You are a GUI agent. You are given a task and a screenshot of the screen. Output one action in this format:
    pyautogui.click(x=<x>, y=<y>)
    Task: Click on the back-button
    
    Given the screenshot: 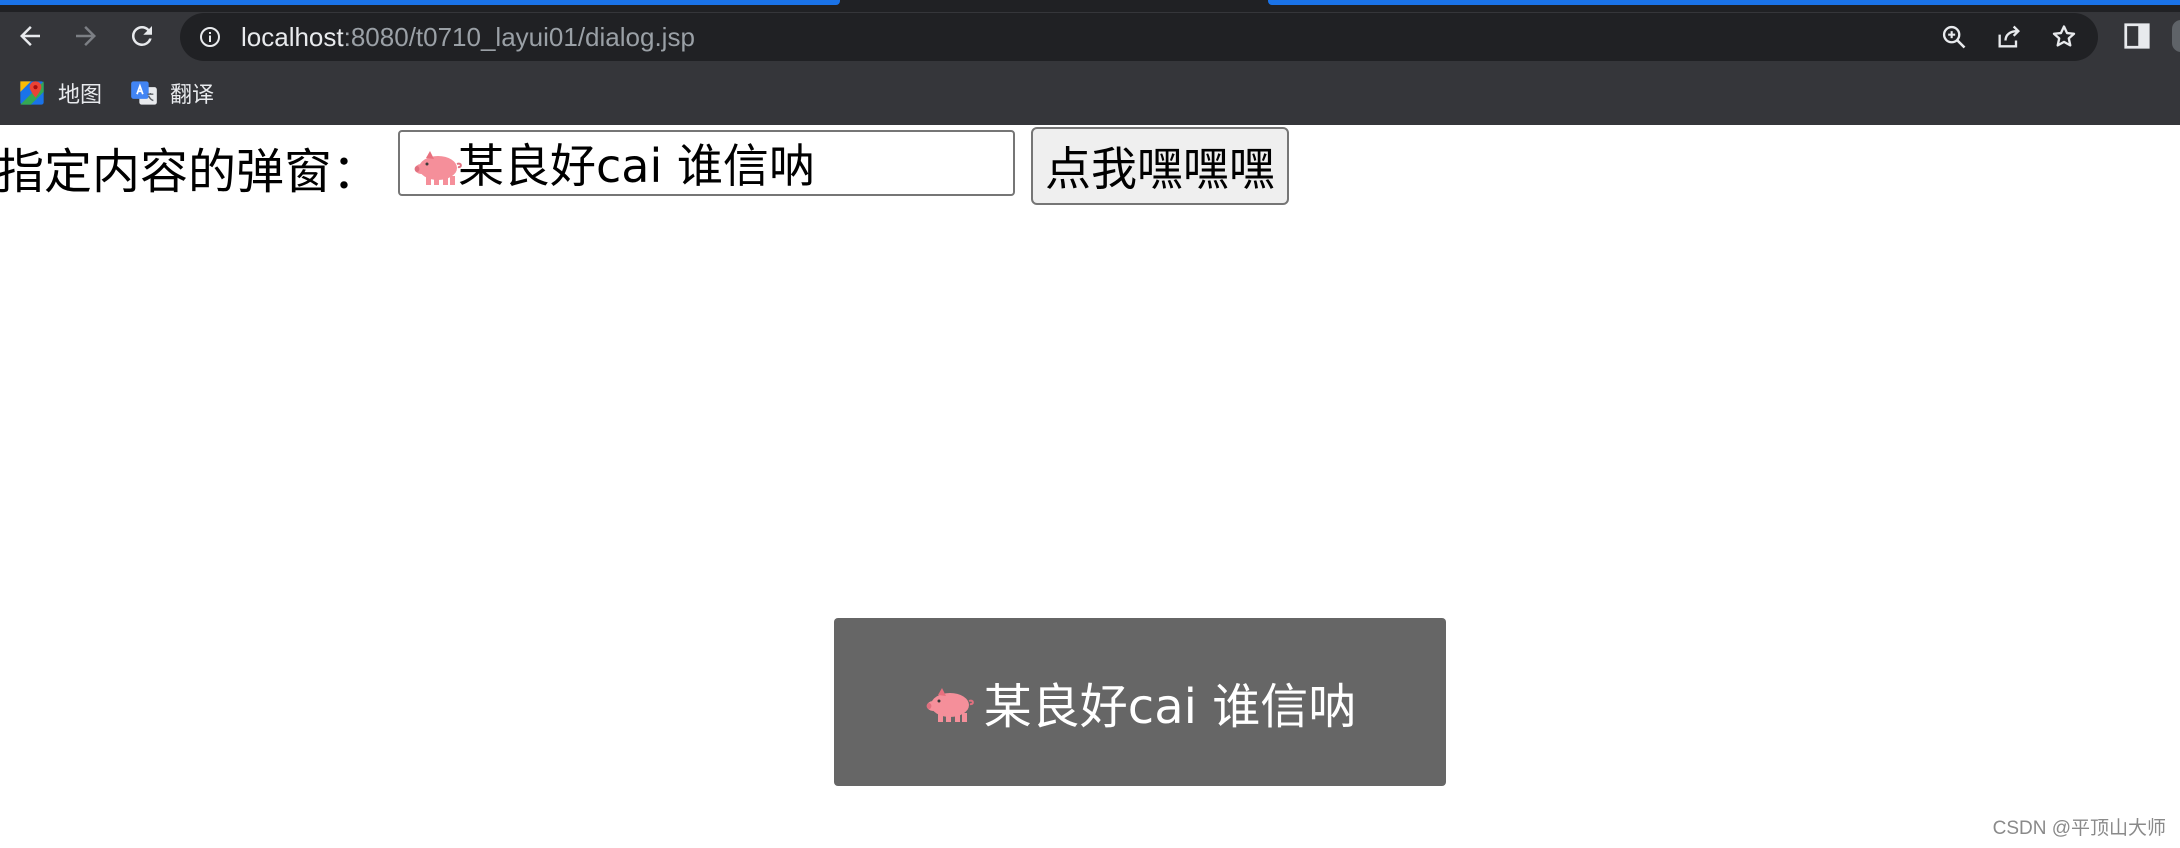 What is the action you would take?
    pyautogui.click(x=30, y=36)
    